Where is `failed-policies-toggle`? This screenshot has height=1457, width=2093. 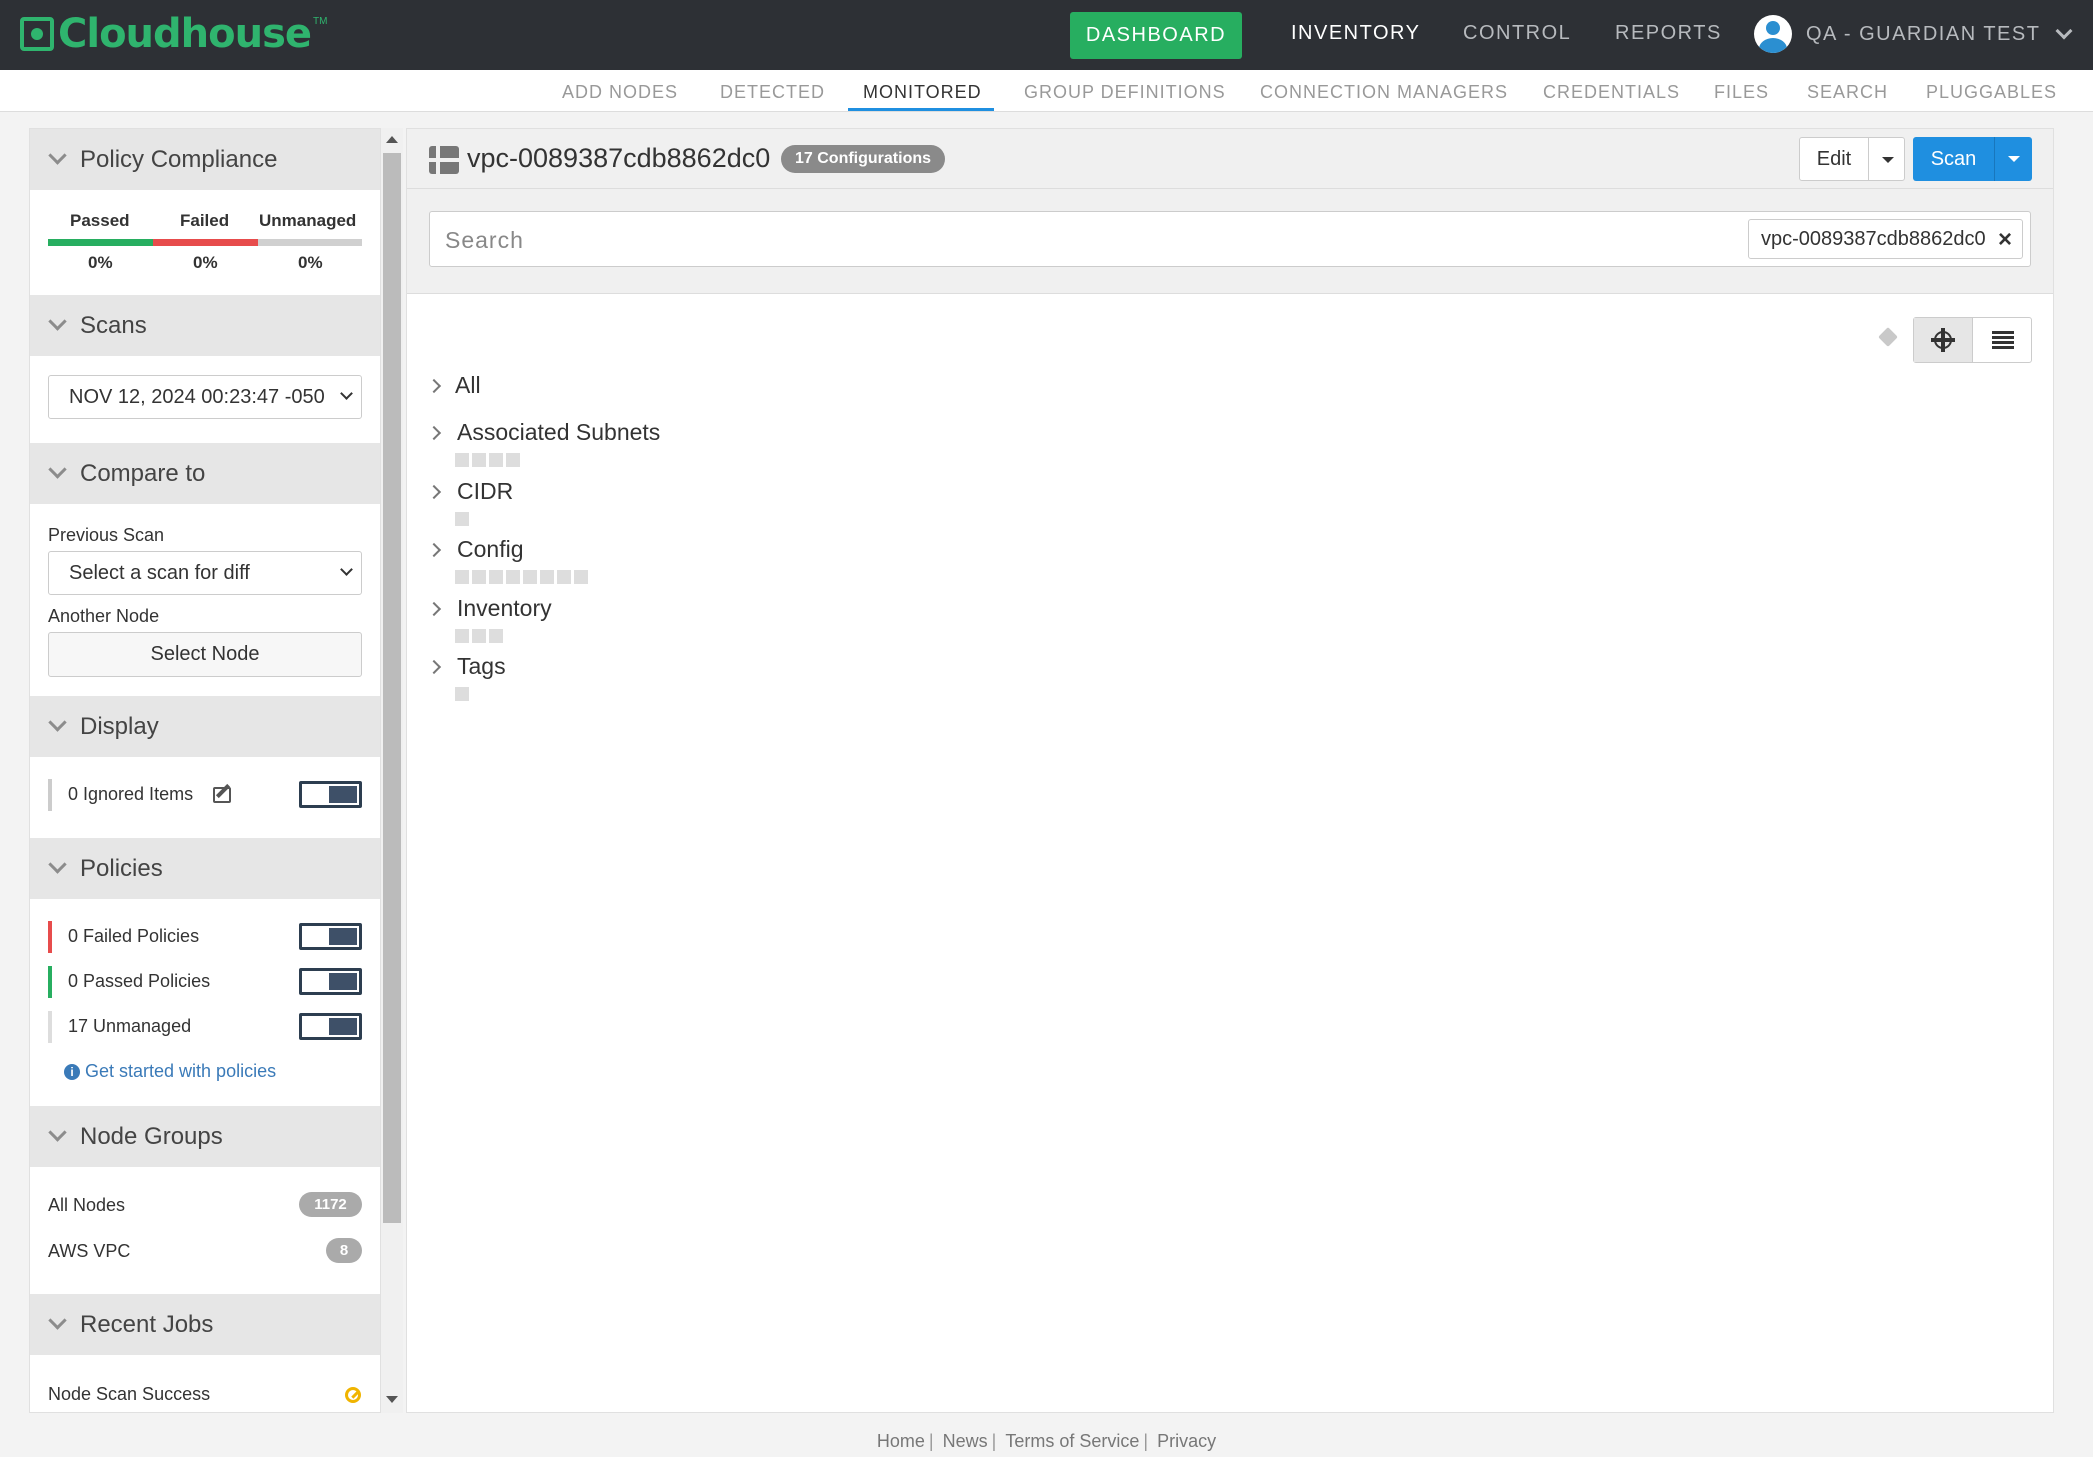 failed-policies-toggle is located at coordinates (330, 936).